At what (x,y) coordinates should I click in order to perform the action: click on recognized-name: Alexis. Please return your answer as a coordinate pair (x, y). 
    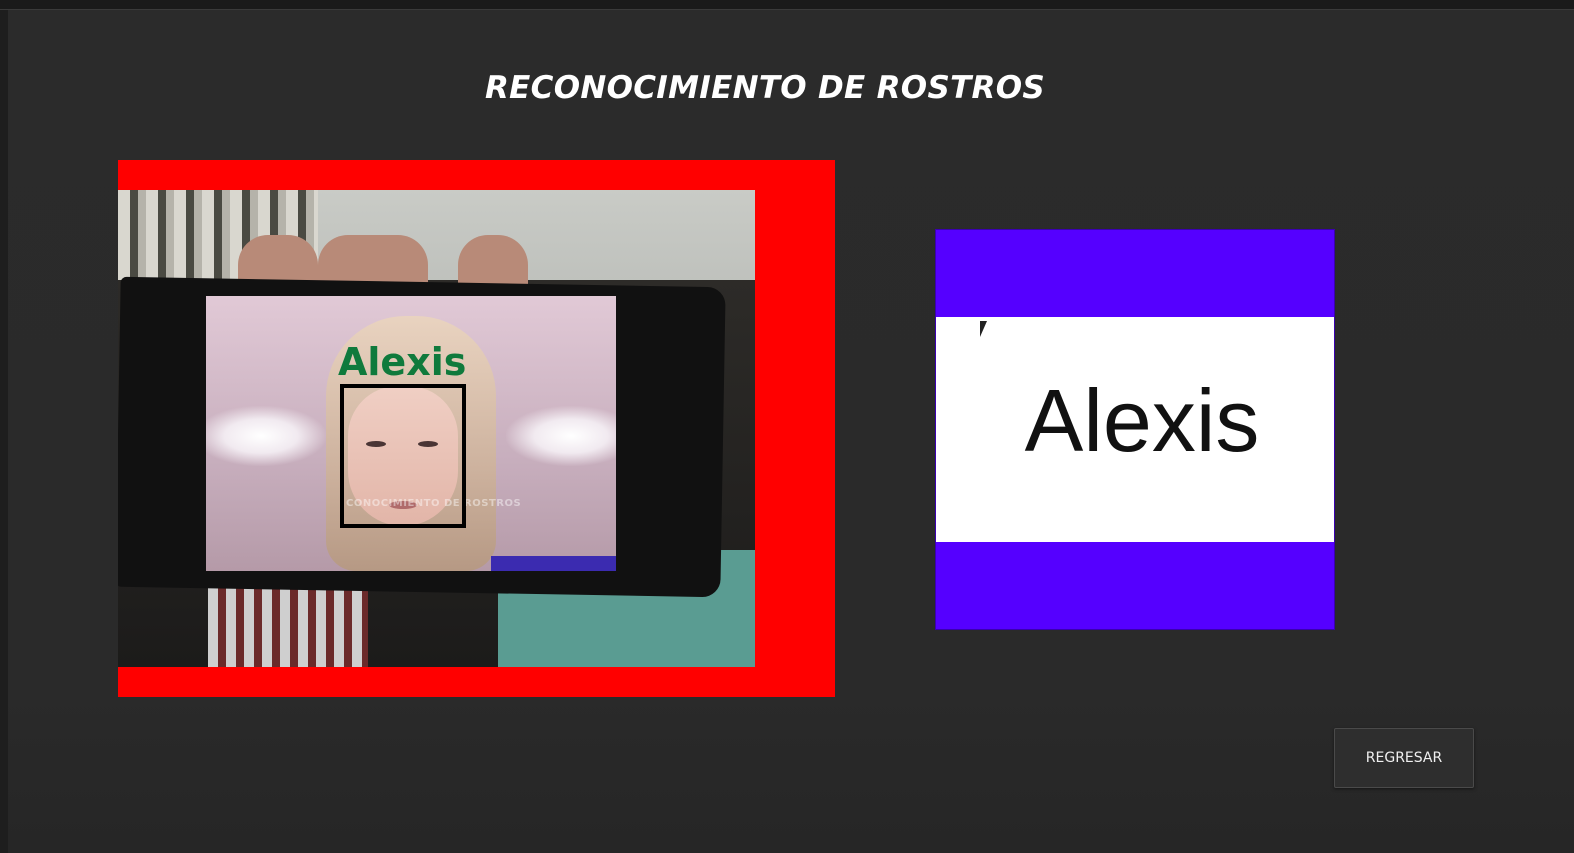
    Looking at the image, I should click on (1142, 420).